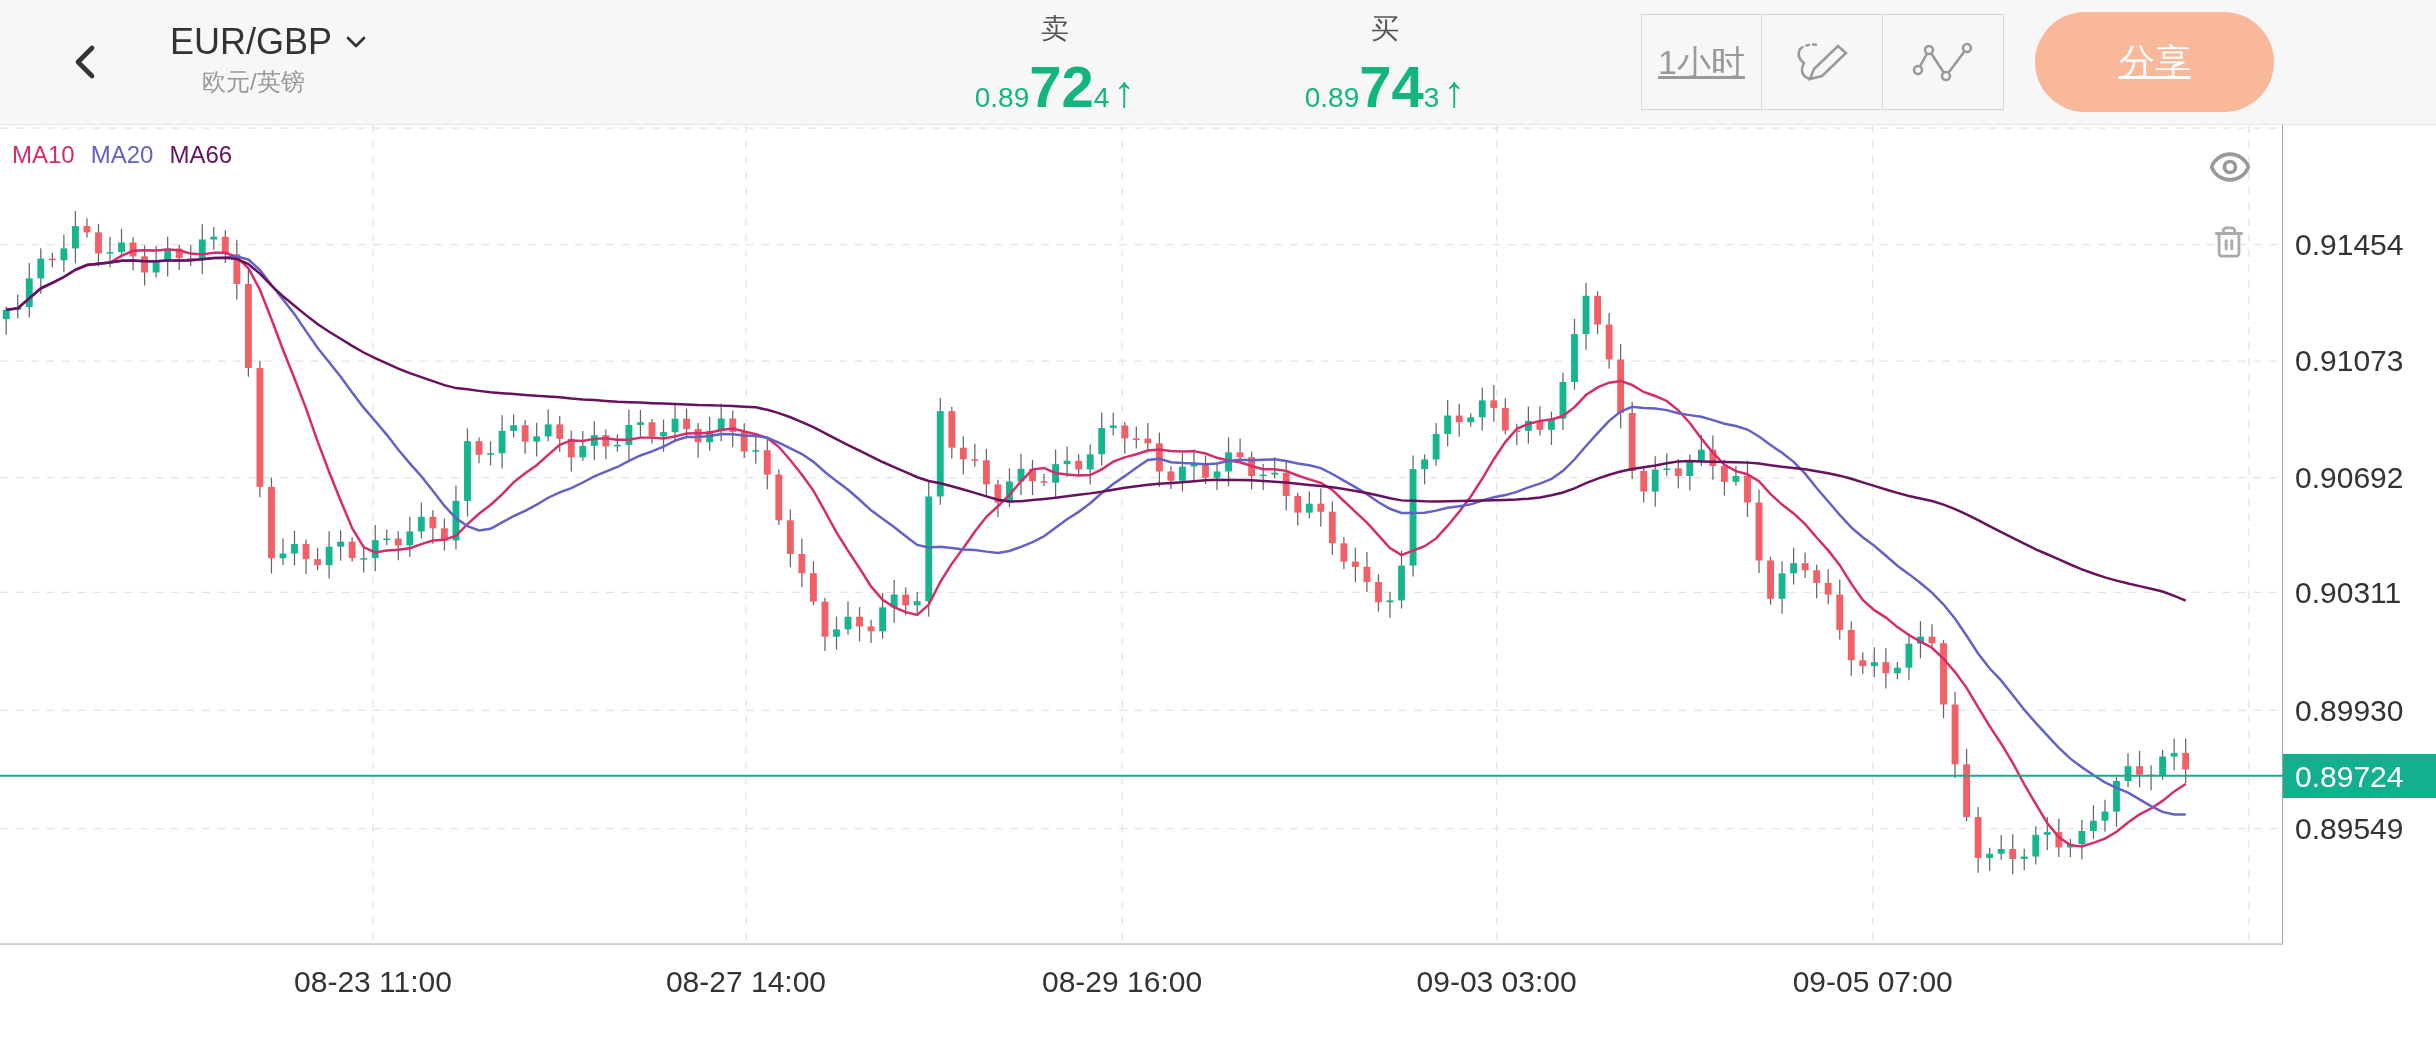 This screenshot has height=1062, width=2436. What do you see at coordinates (1496, 982) in the screenshot?
I see `x-axis-label: 09-03 03:00` at bounding box center [1496, 982].